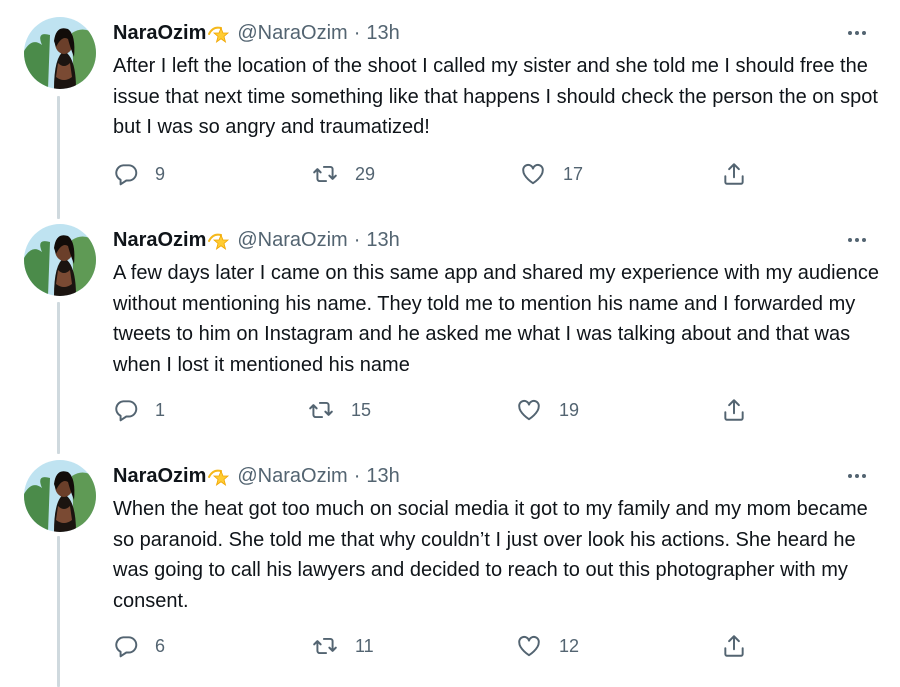 This screenshot has width=900, height=687. What do you see at coordinates (443, 174) in the screenshot?
I see `tweet-actions: 9 29 17` at bounding box center [443, 174].